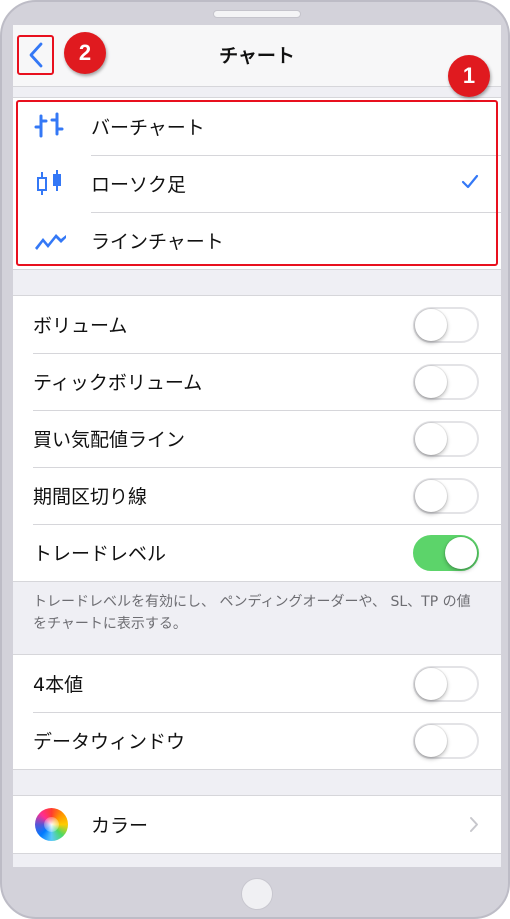 This screenshot has height=919, width=510. What do you see at coordinates (109, 742) in the screenshot?
I see `setting-label: データウィンドウ` at bounding box center [109, 742].